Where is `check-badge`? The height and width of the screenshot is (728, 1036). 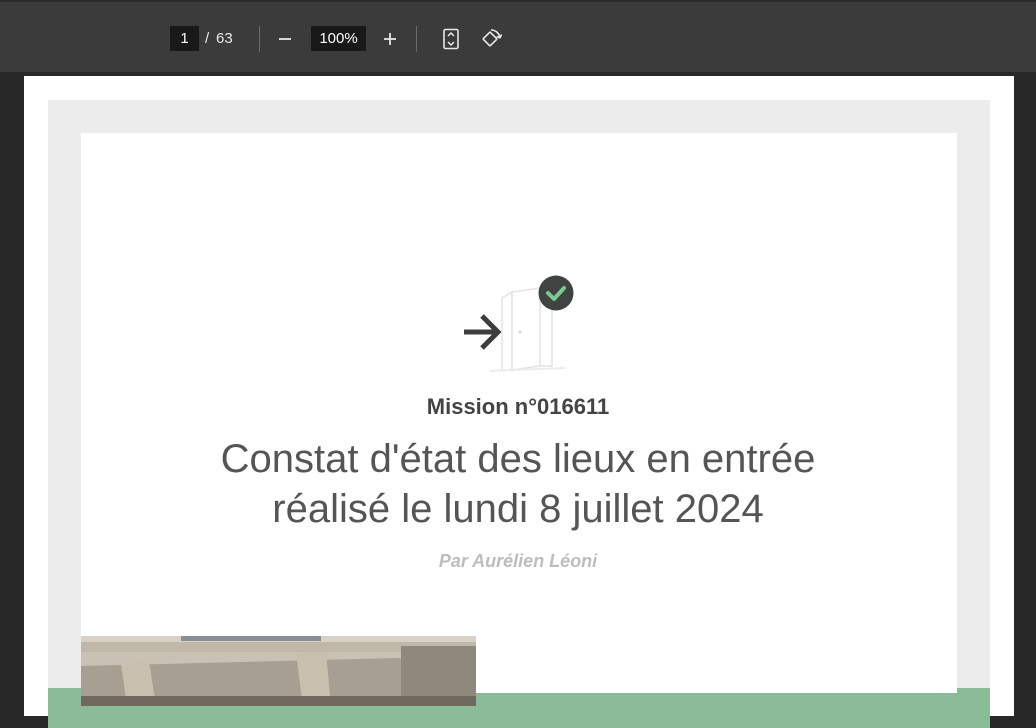 check-badge is located at coordinates (556, 293).